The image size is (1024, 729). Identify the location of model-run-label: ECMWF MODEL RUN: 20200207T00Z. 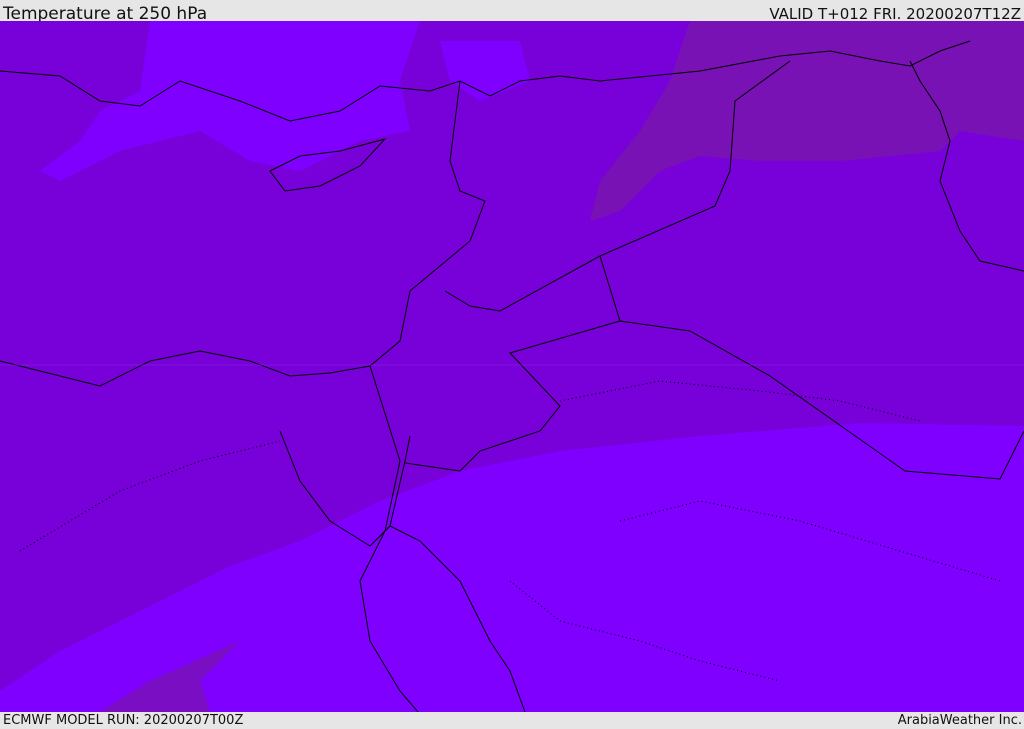
(123, 720).